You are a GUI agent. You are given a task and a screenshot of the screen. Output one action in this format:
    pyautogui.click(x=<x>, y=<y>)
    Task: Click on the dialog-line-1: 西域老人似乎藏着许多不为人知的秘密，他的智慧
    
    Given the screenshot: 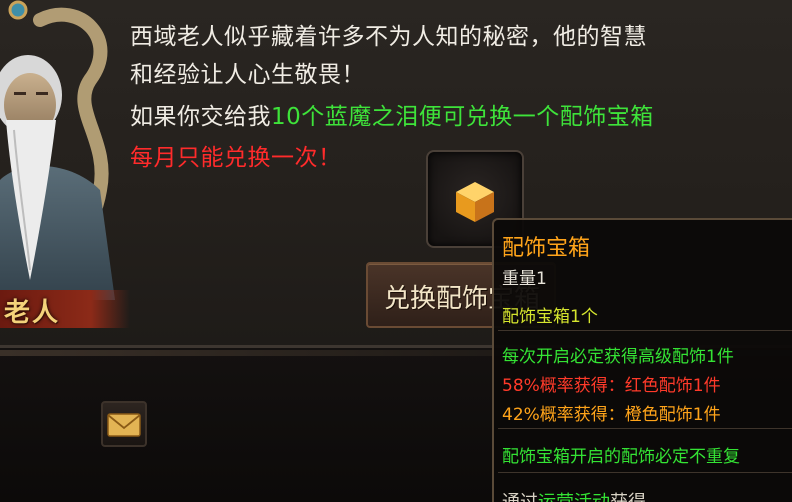 What is the action you would take?
    pyautogui.click(x=388, y=37)
    